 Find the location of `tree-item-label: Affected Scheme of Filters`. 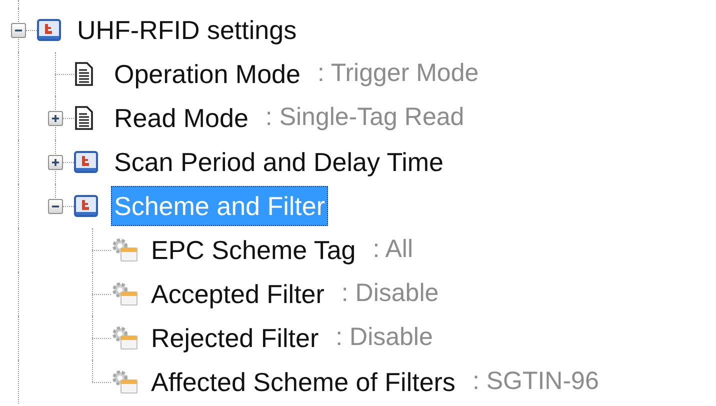

tree-item-label: Affected Scheme of Filters is located at coordinates (303, 382).